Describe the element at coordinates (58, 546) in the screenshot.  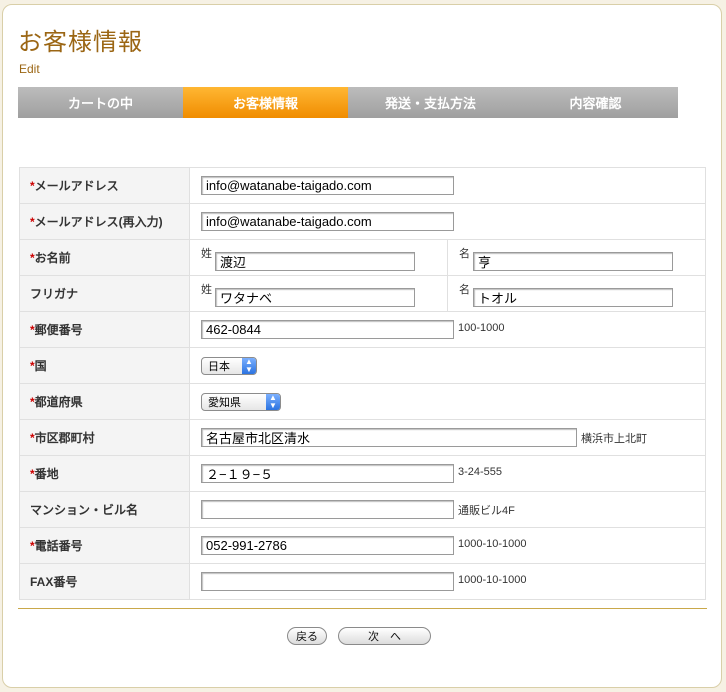
I see `phone-label-text: 電話番号` at that location.